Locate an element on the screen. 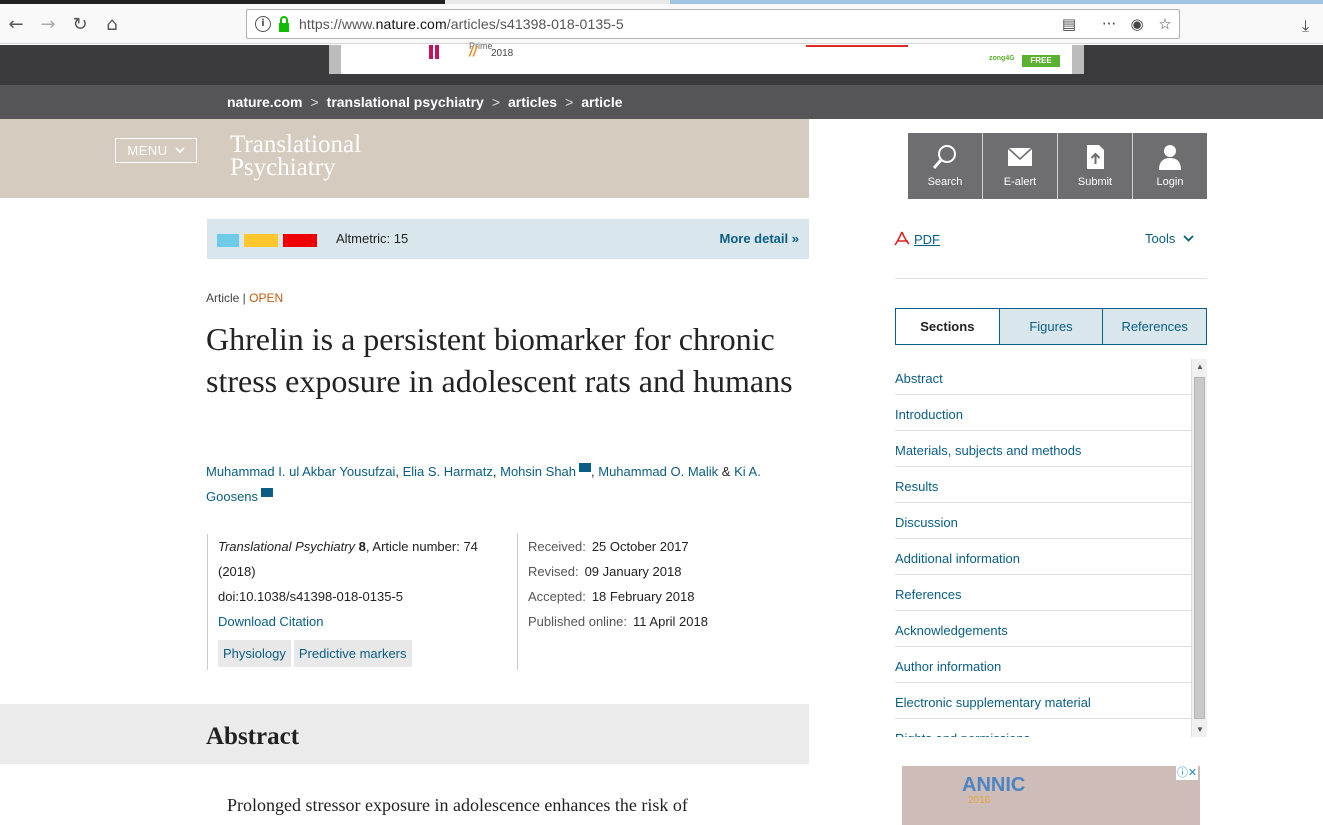  section-link-supplementary-material: Electronic supplementary material is located at coordinates (1043, 701).